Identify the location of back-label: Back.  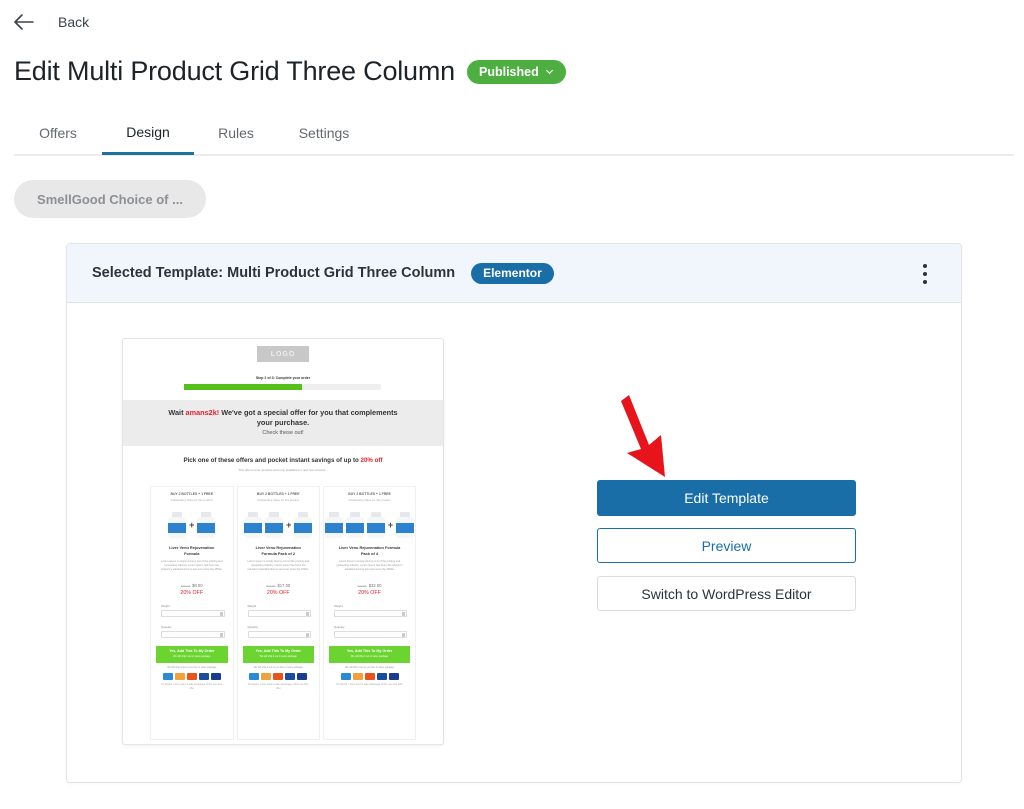
(74, 22).